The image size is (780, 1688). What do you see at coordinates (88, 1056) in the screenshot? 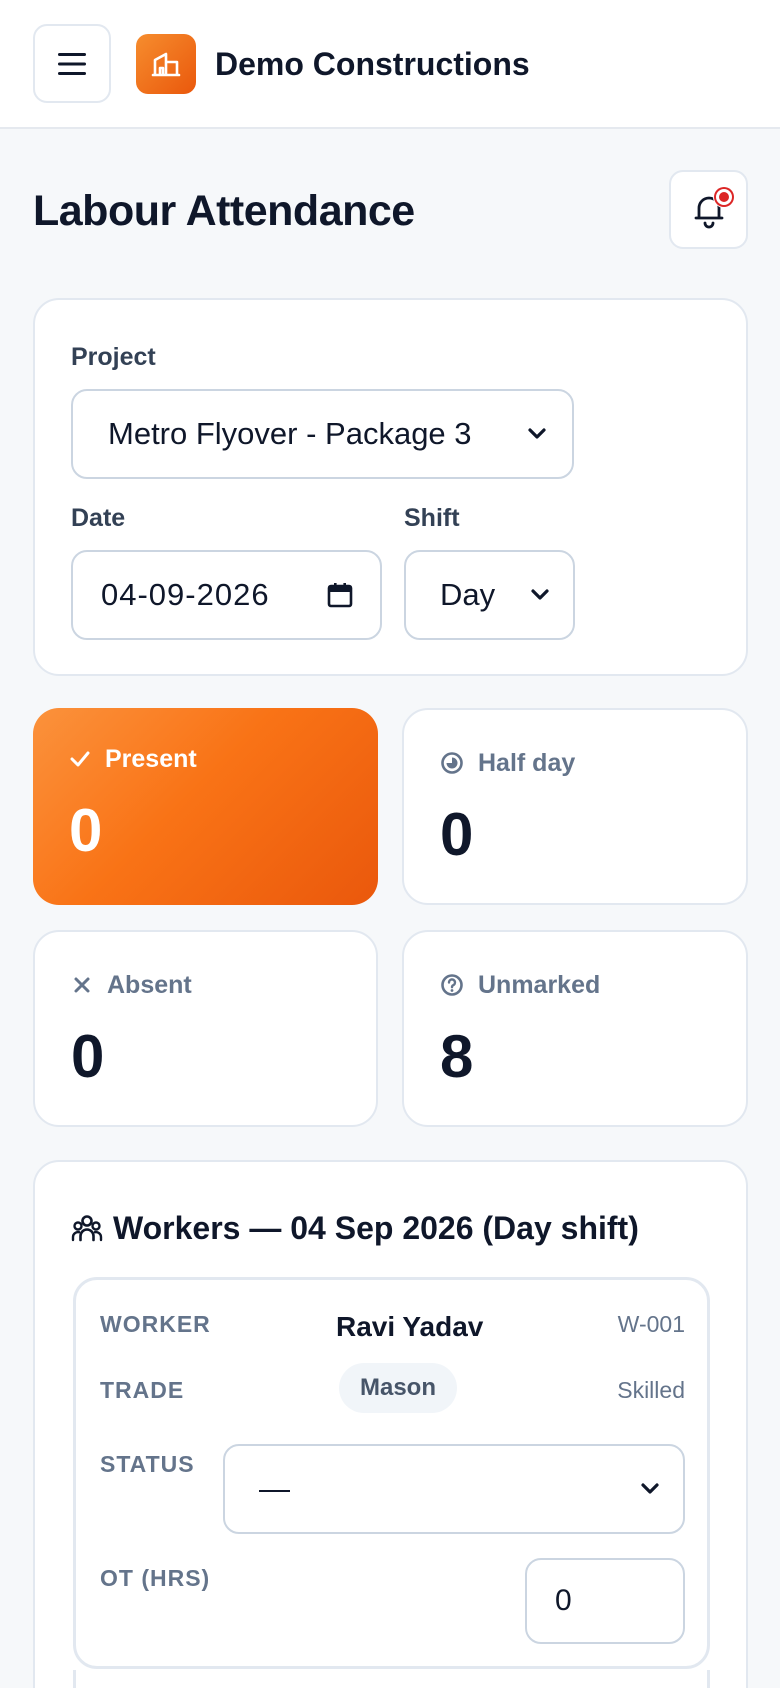
I see `stat-absent-value: 0` at bounding box center [88, 1056].